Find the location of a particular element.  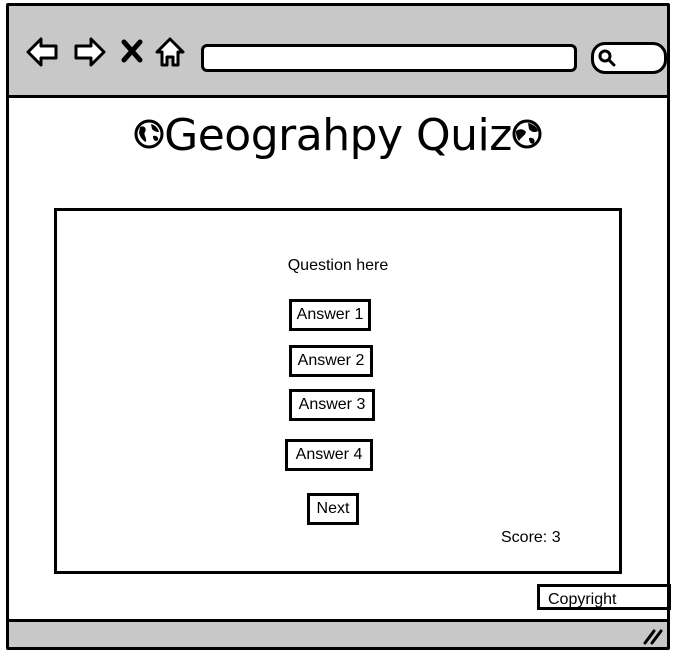

forward-arrow-icon is located at coordinates (90, 52).